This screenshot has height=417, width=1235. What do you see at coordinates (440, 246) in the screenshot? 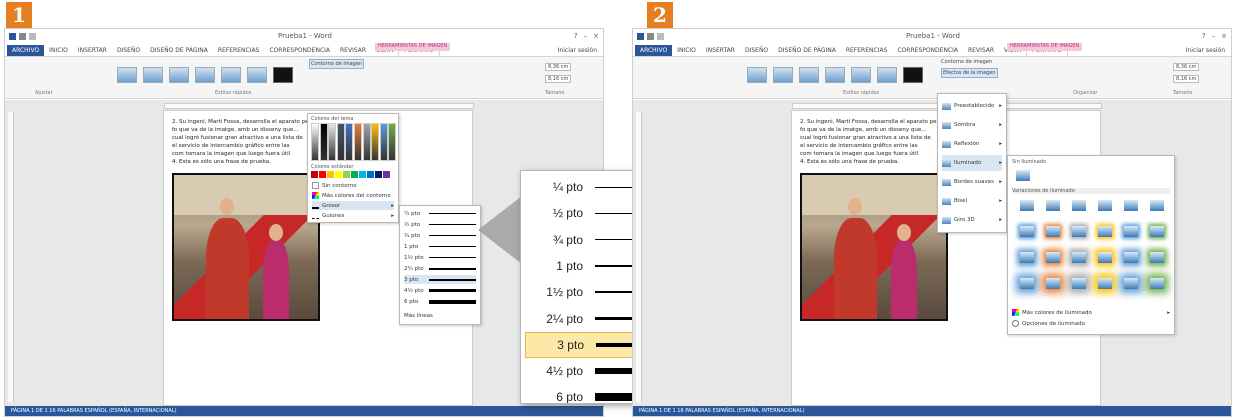
I see `weight-option: 1 pto` at bounding box center [440, 246].